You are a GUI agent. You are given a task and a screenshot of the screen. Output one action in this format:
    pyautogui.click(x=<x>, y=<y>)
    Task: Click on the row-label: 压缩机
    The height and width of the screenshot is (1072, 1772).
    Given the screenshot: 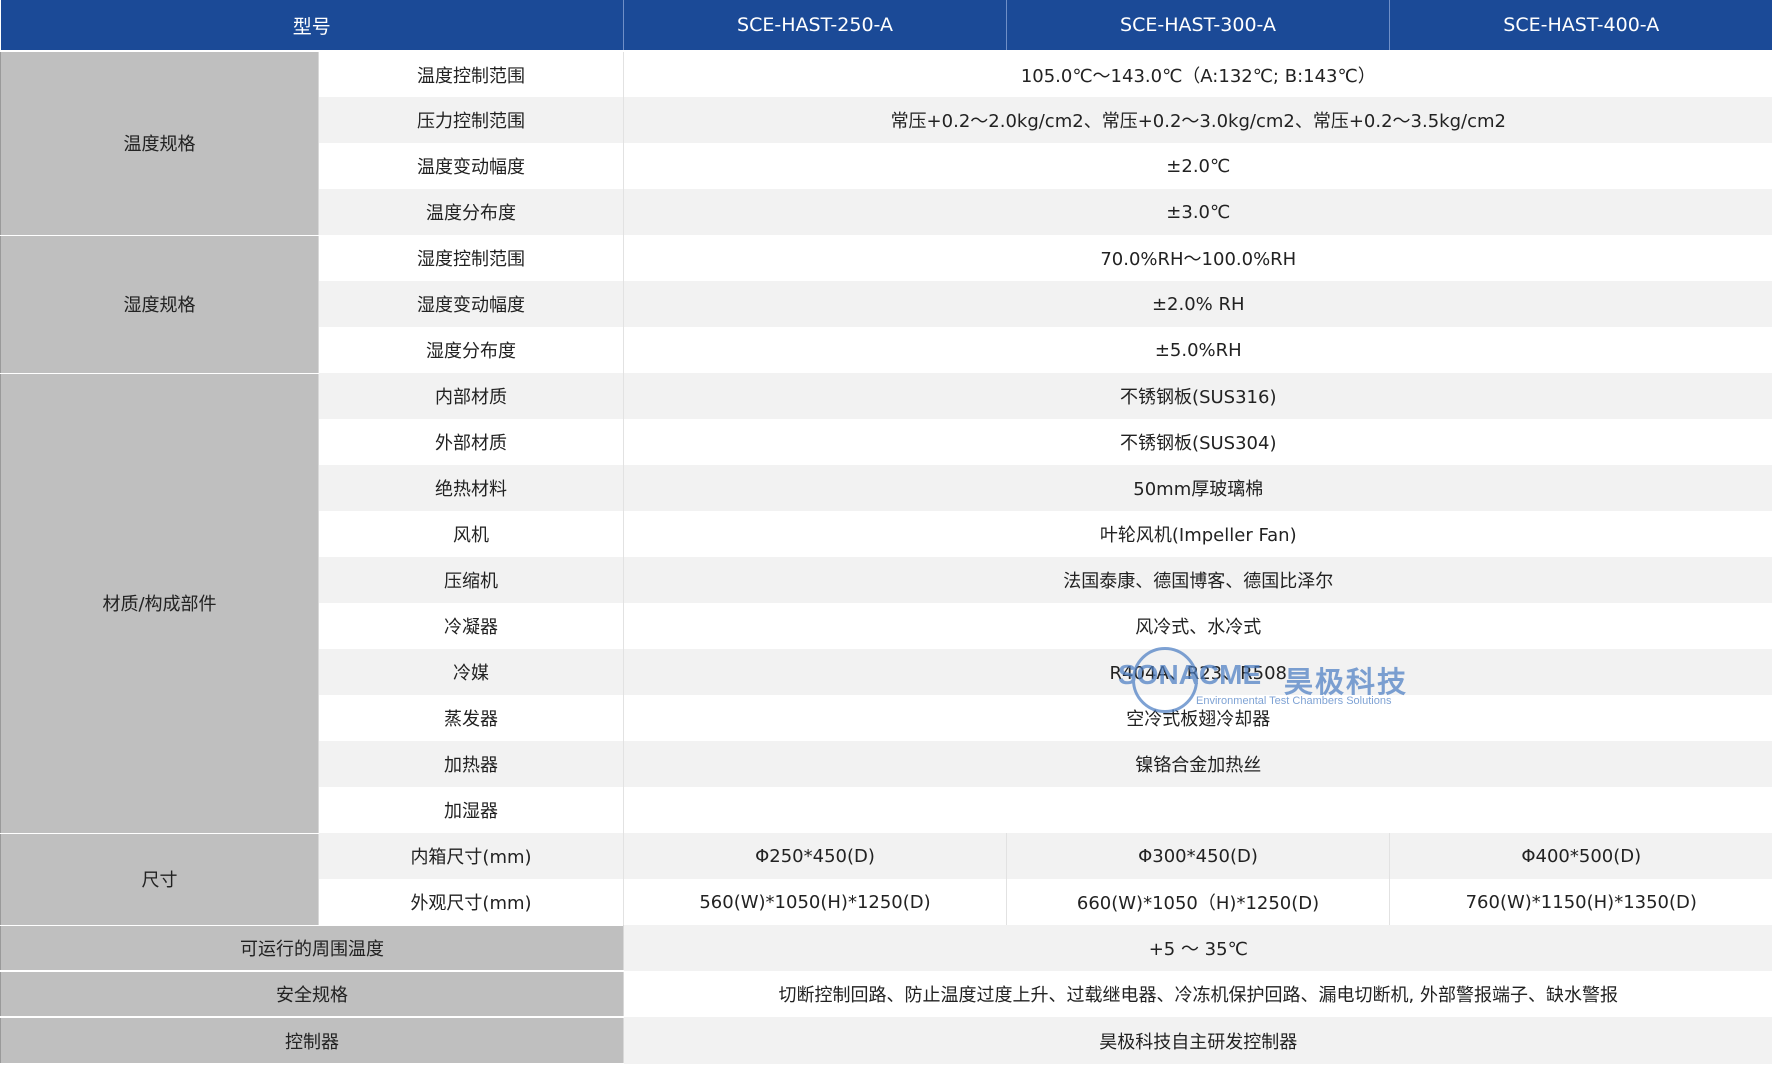 What is the action you would take?
    pyautogui.click(x=471, y=580)
    